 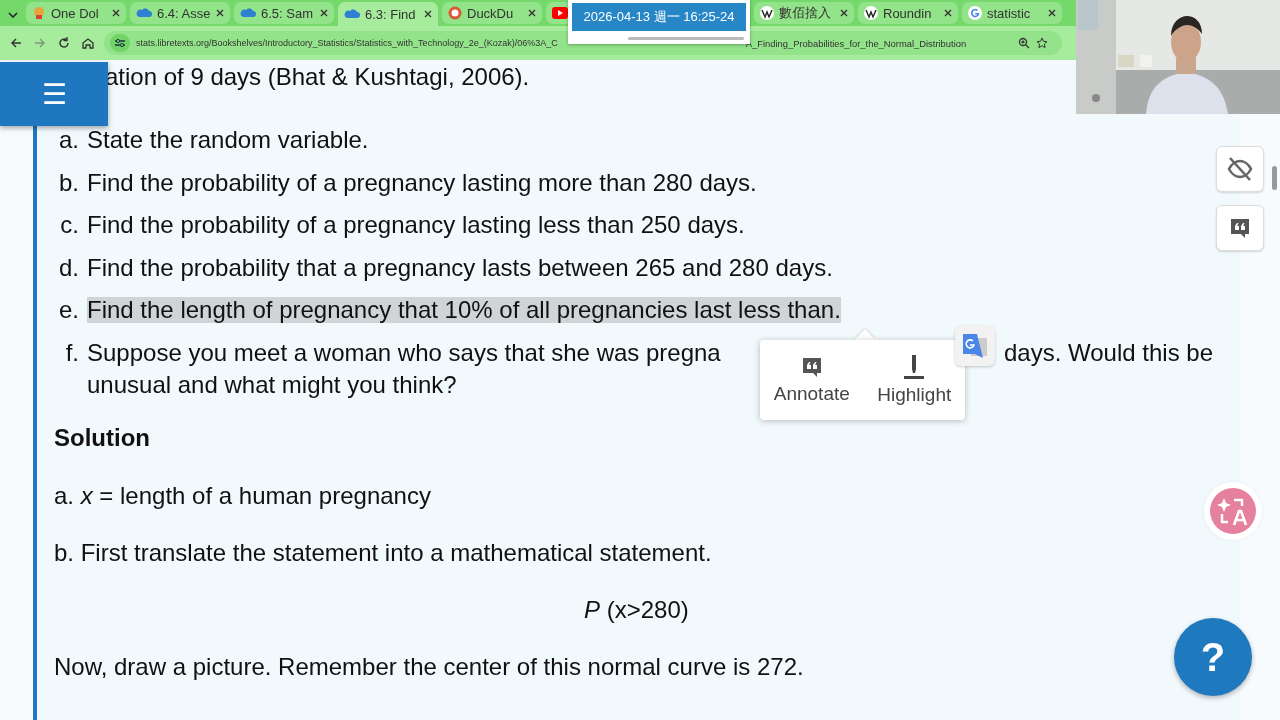 I want to click on list-marker: b., so click(x=68, y=182).